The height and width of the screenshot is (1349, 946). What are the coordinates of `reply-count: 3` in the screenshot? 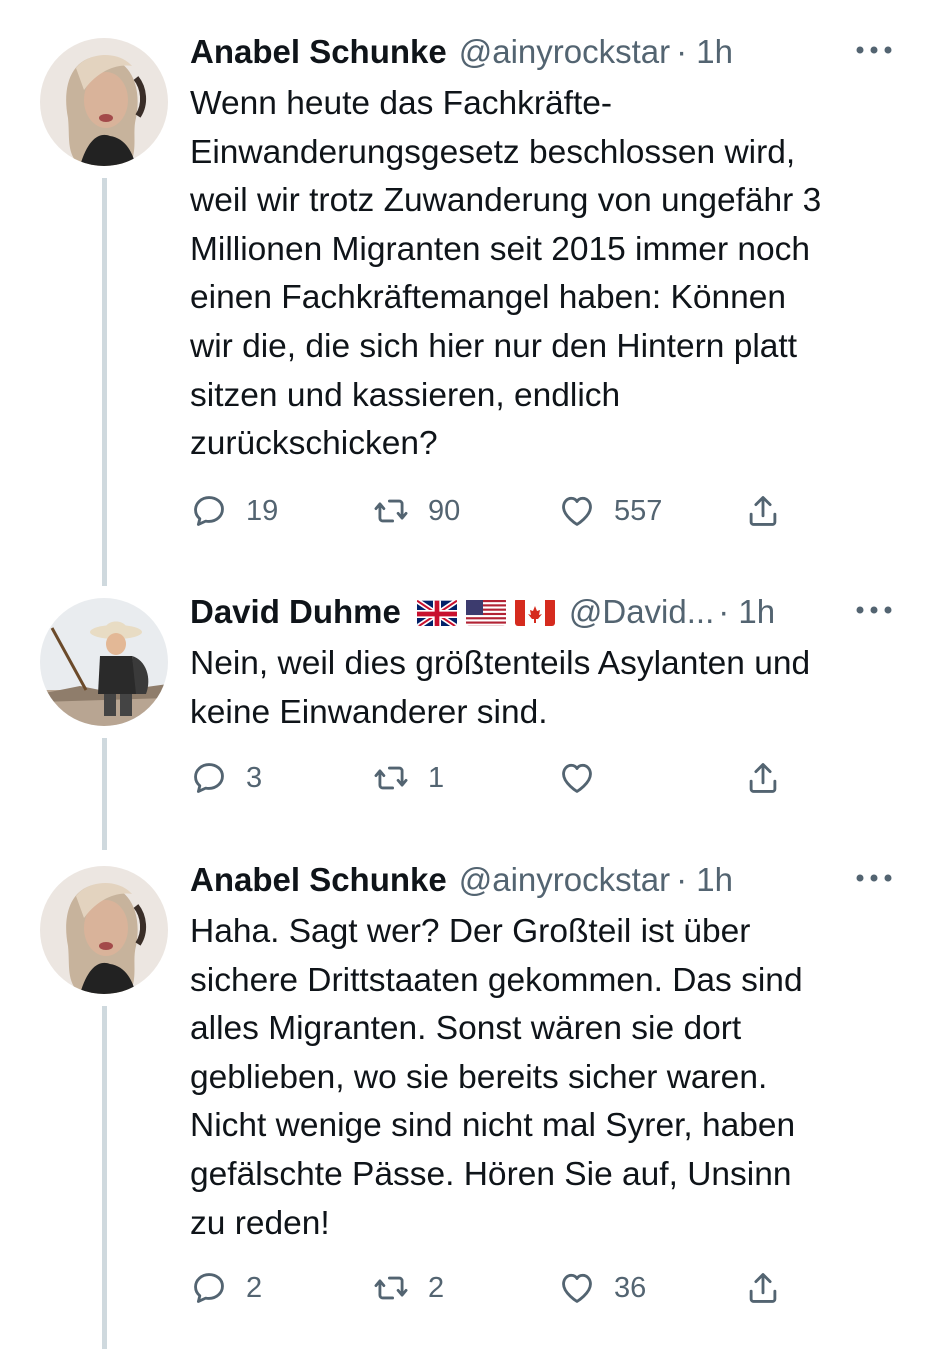 It's located at (254, 777).